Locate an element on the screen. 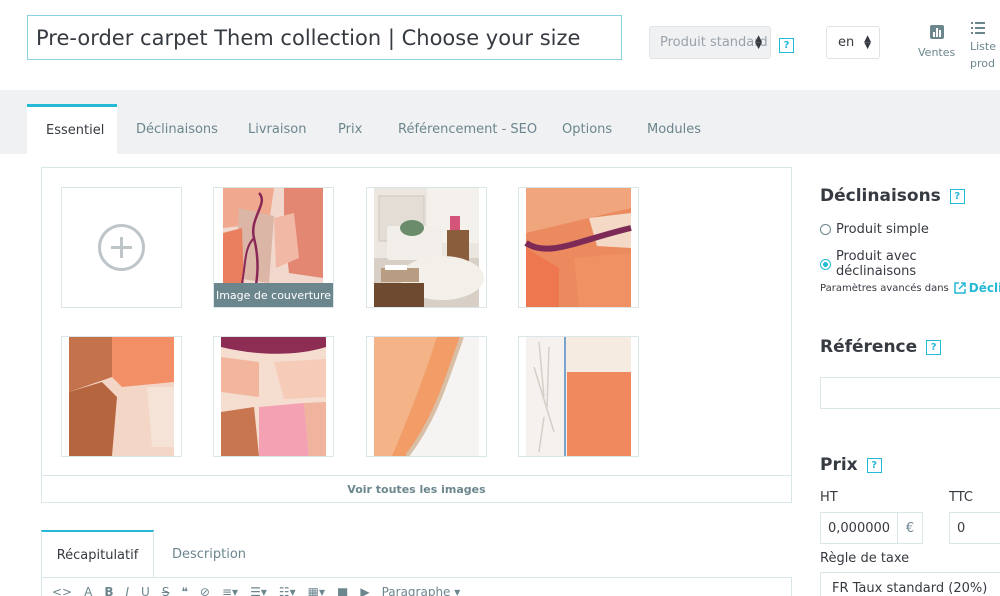  tab-label: Modules is located at coordinates (674, 129).